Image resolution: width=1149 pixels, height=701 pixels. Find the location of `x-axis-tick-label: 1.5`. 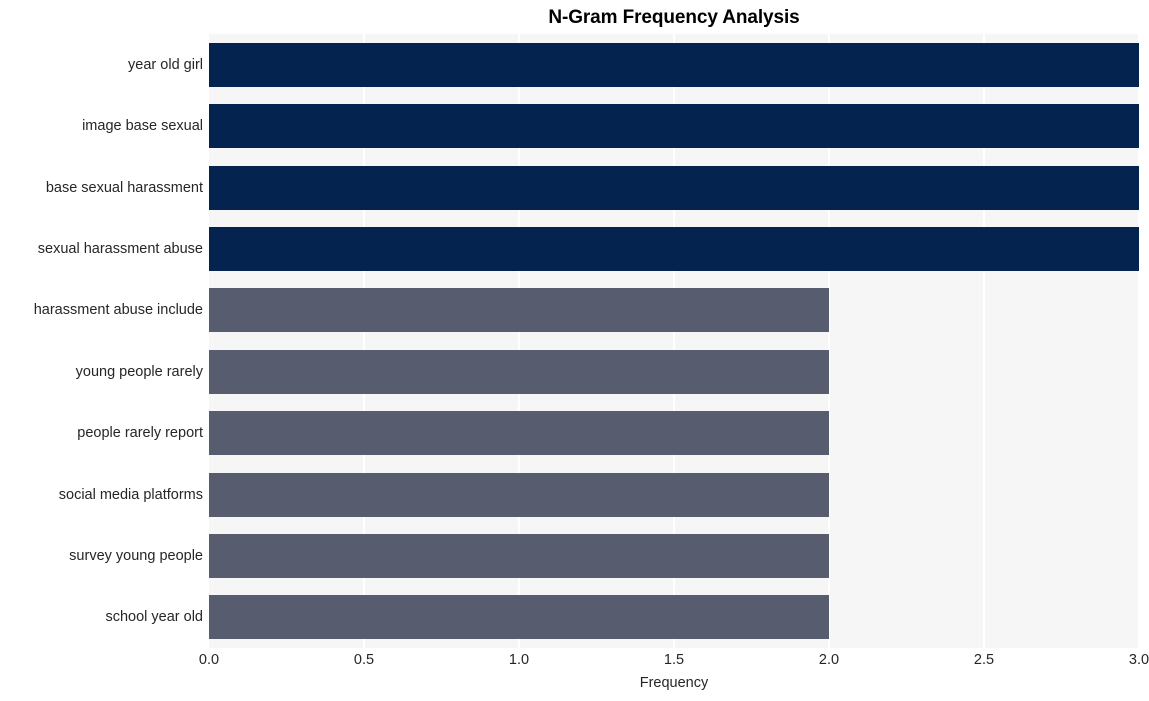

x-axis-tick-label: 1.5 is located at coordinates (674, 660).